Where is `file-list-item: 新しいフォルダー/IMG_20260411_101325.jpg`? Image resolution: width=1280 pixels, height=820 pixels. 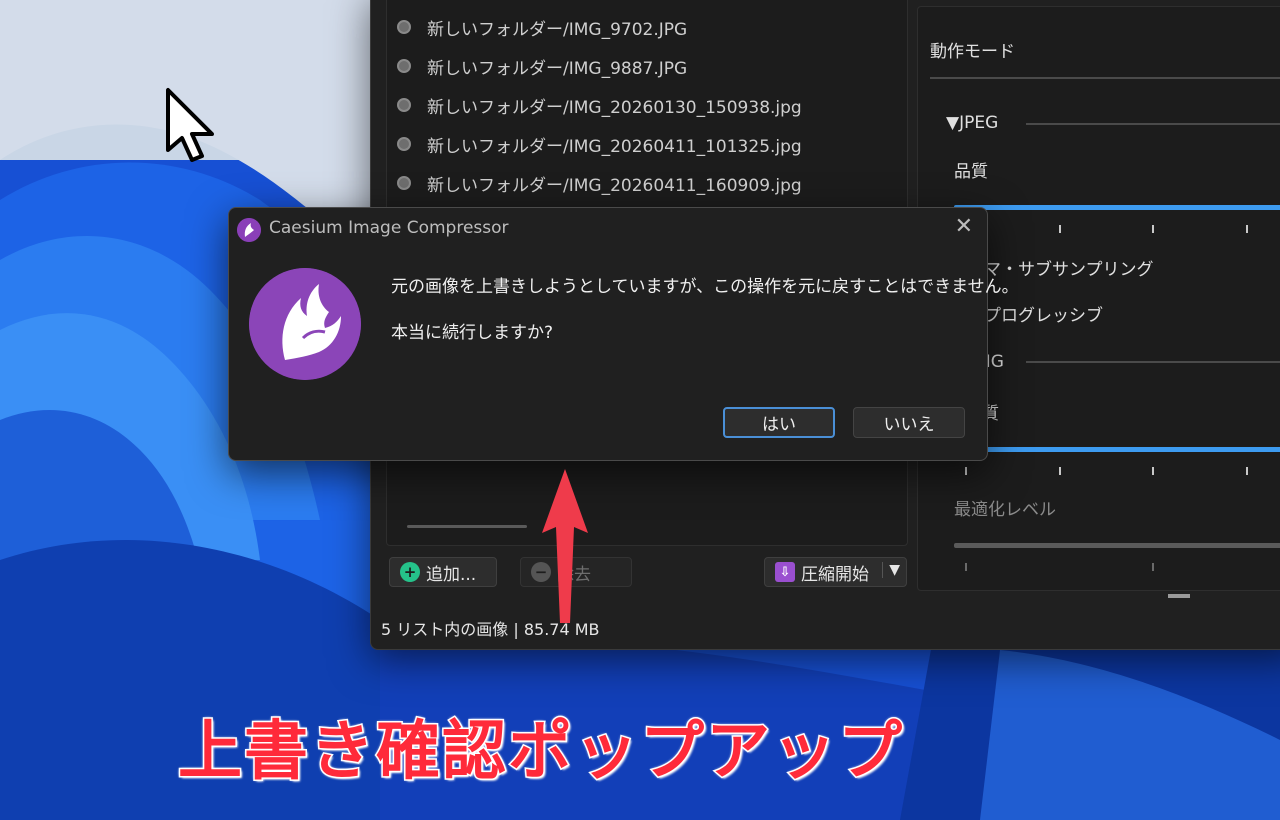 file-list-item: 新しいフォルダー/IMG_20260411_101325.jpg is located at coordinates (599, 144).